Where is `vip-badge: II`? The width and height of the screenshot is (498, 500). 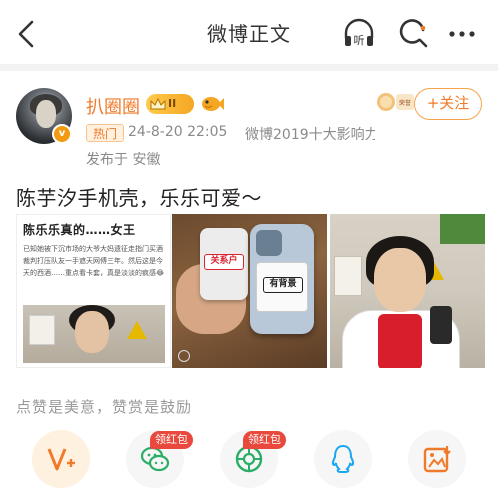
vip-badge: II is located at coordinates (170, 104).